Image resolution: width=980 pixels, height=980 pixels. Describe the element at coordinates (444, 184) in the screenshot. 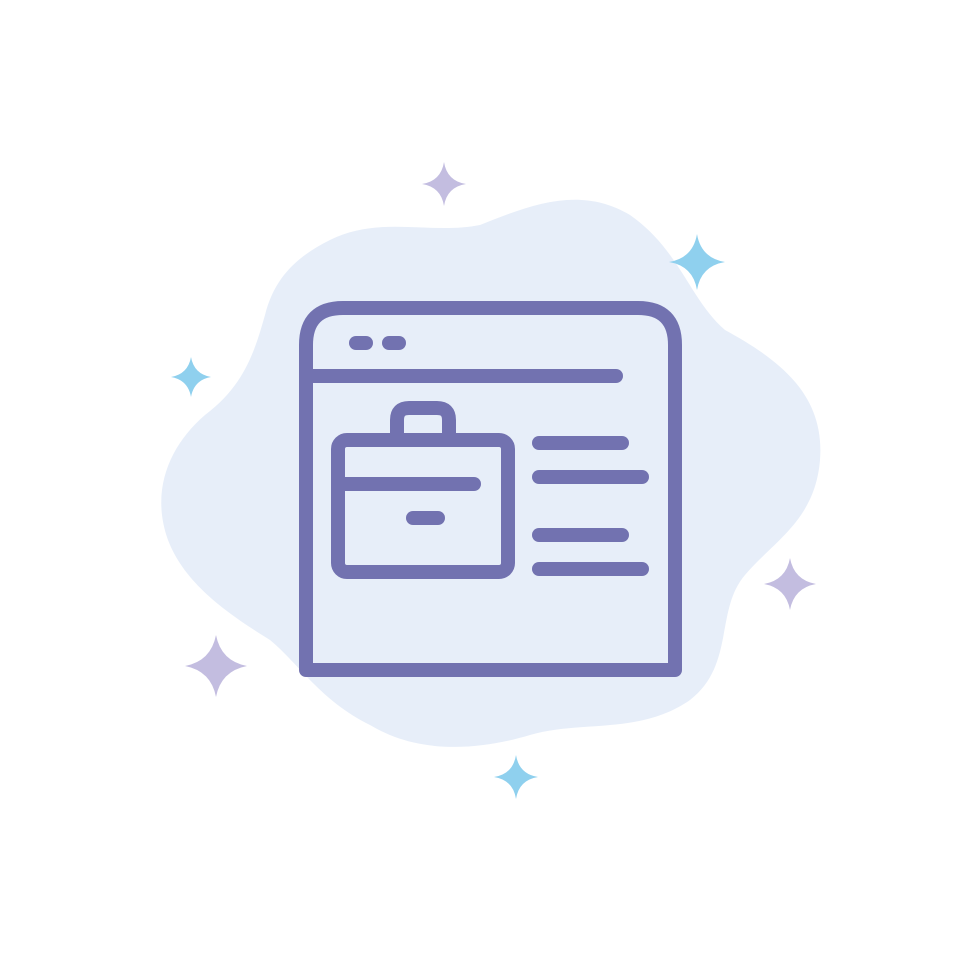

I see `sparkle-star-top` at that location.